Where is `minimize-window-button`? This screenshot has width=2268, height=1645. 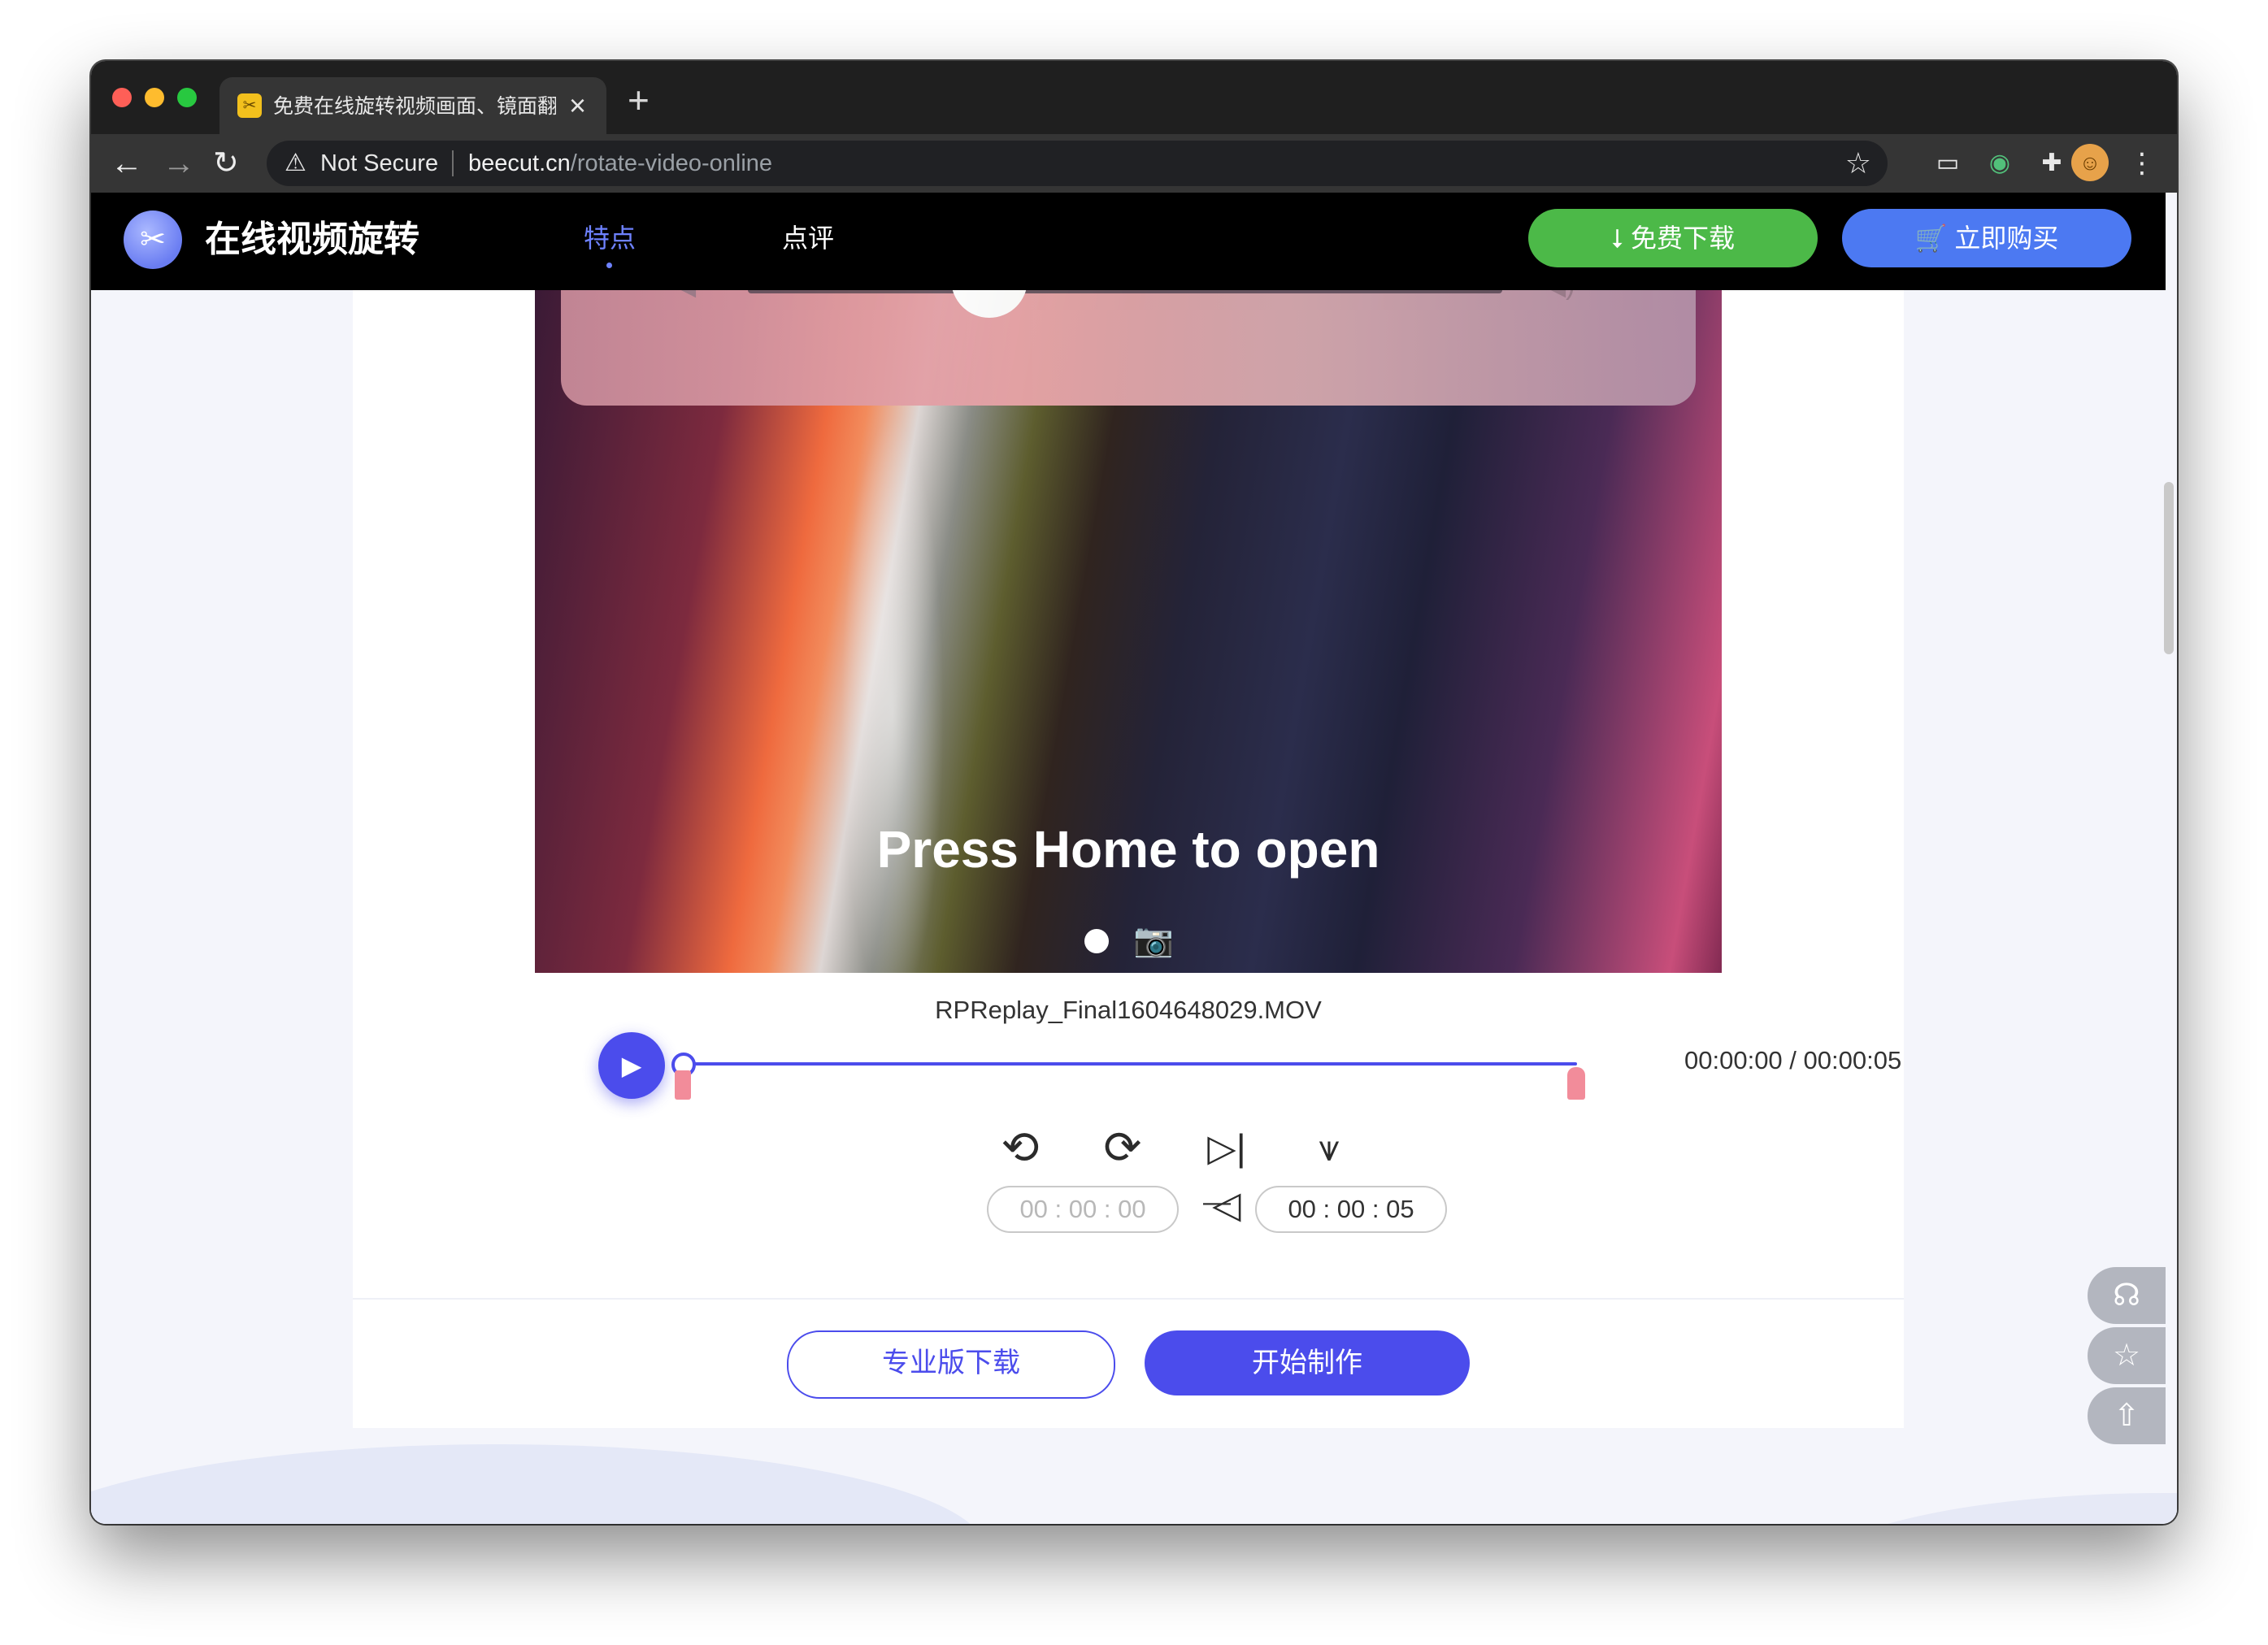
minimize-window-button is located at coordinates (154, 97).